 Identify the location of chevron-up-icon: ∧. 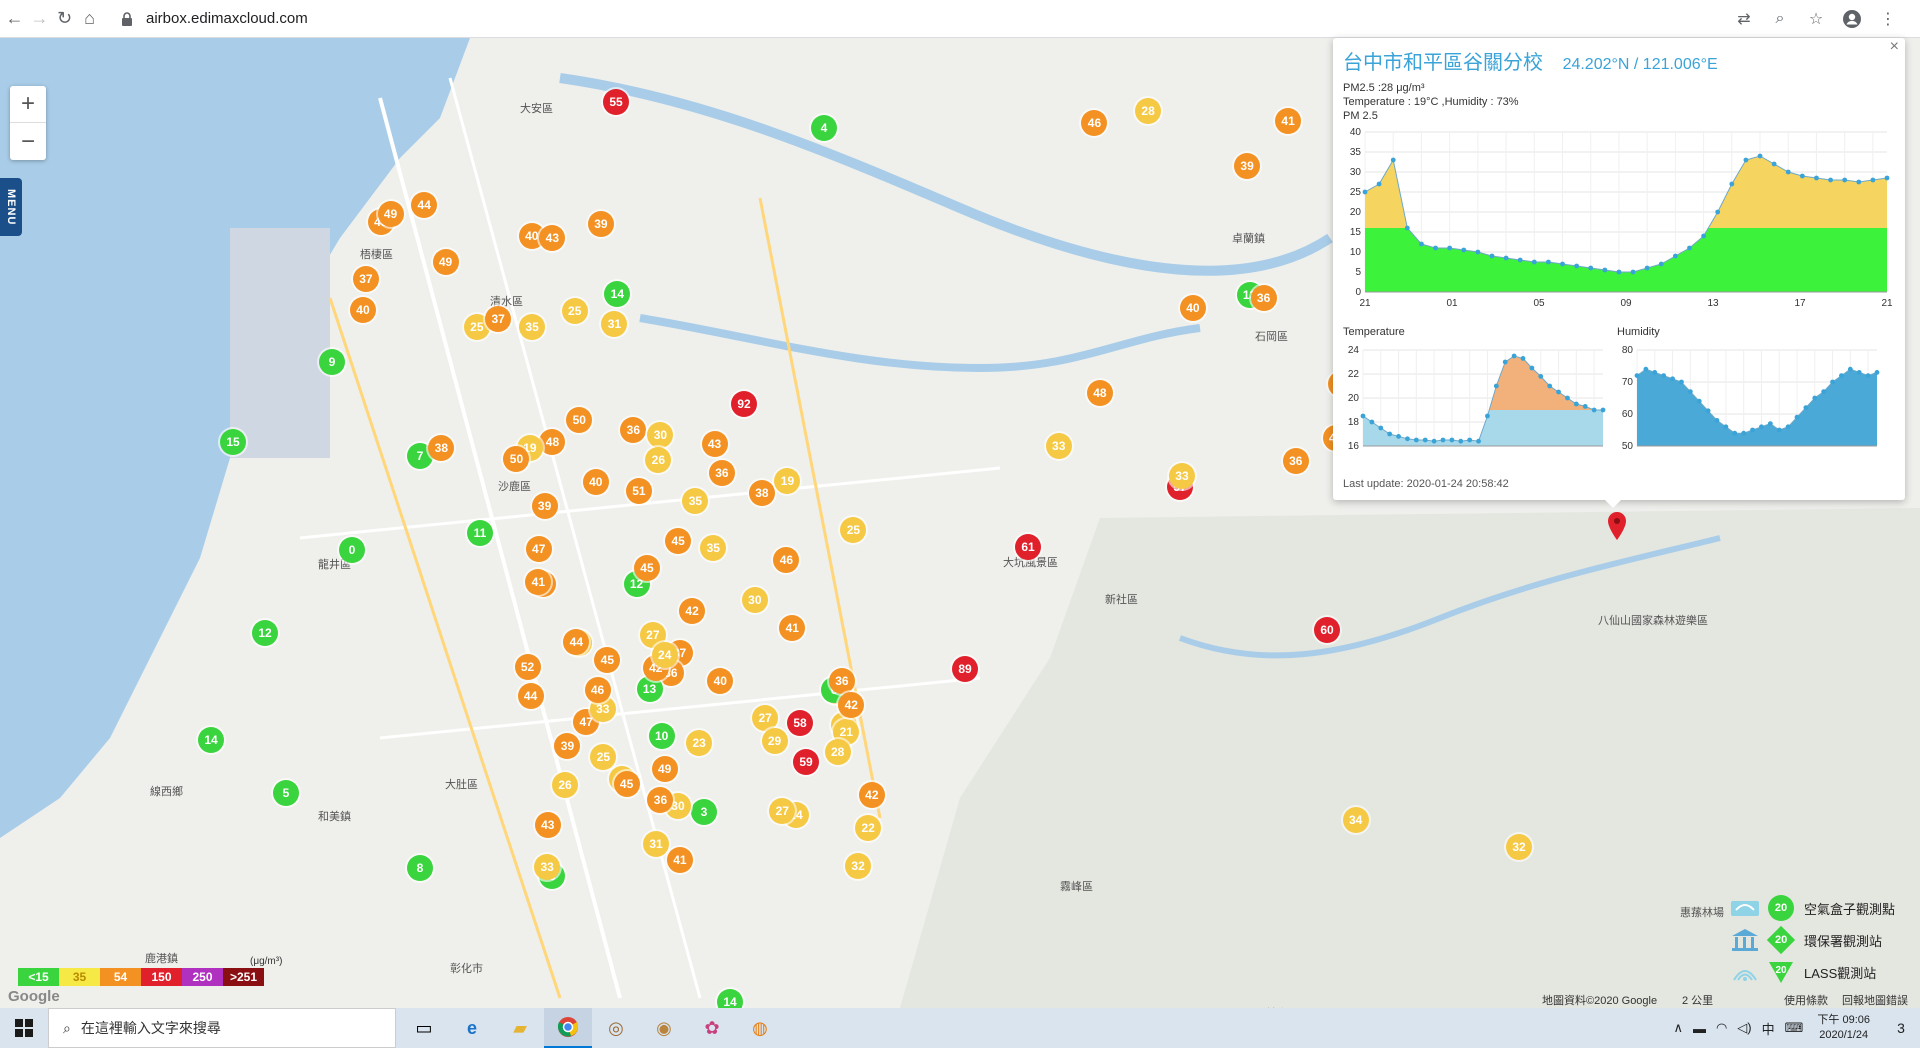
(1678, 1028).